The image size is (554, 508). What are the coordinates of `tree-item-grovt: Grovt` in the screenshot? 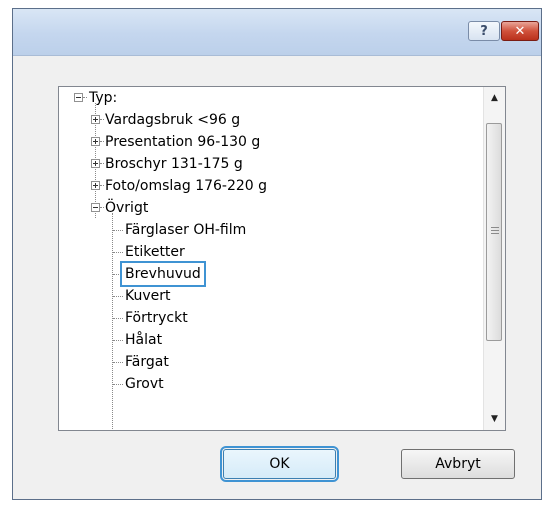 It's located at (144, 384).